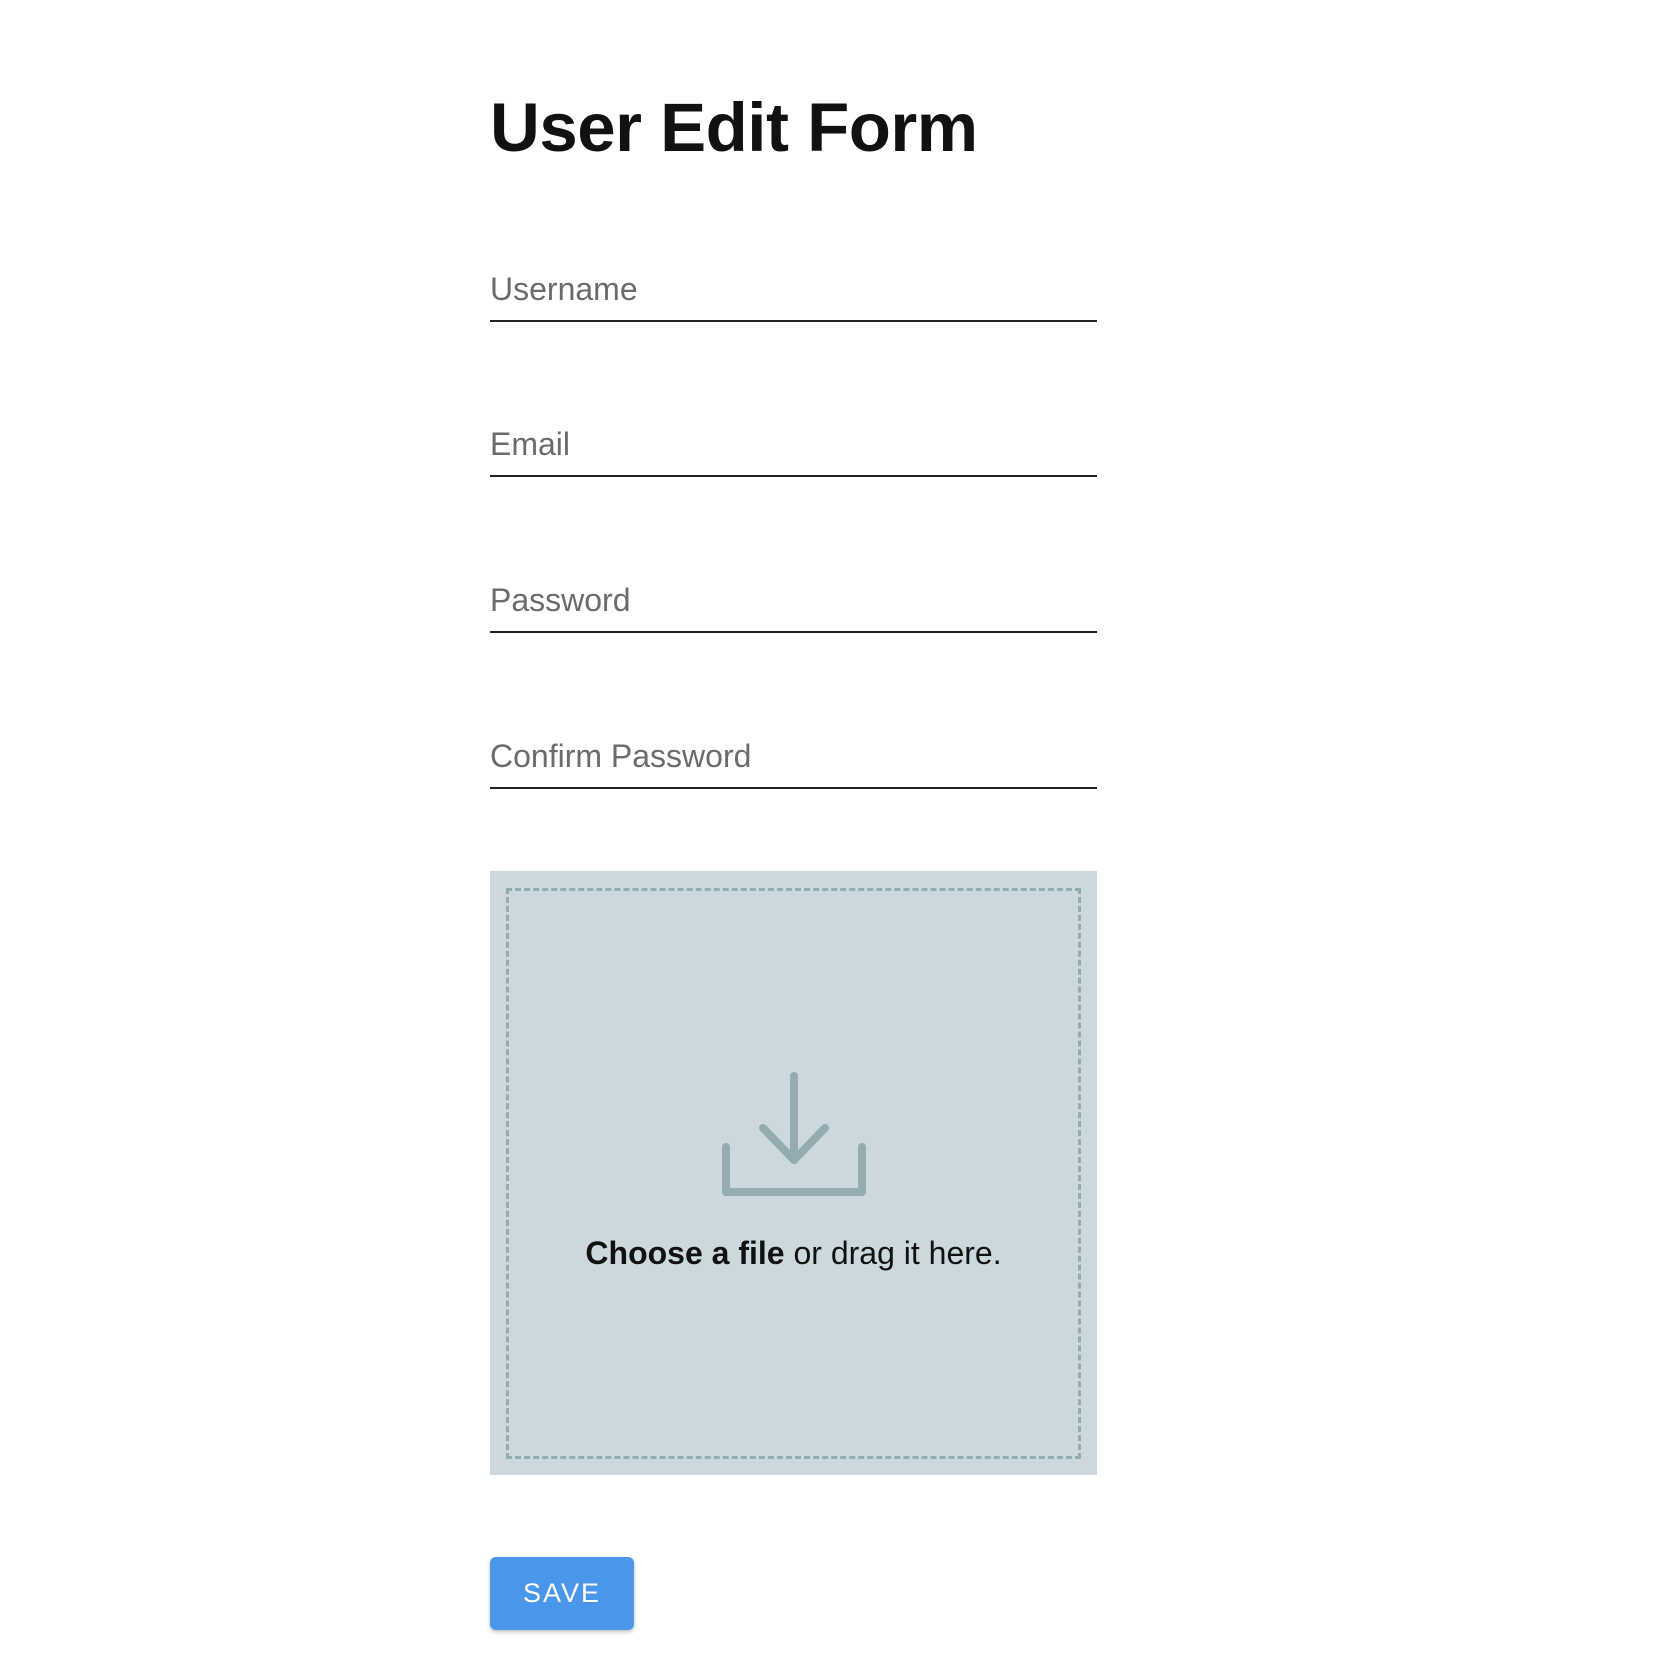  I want to click on username-field, so click(793, 289).